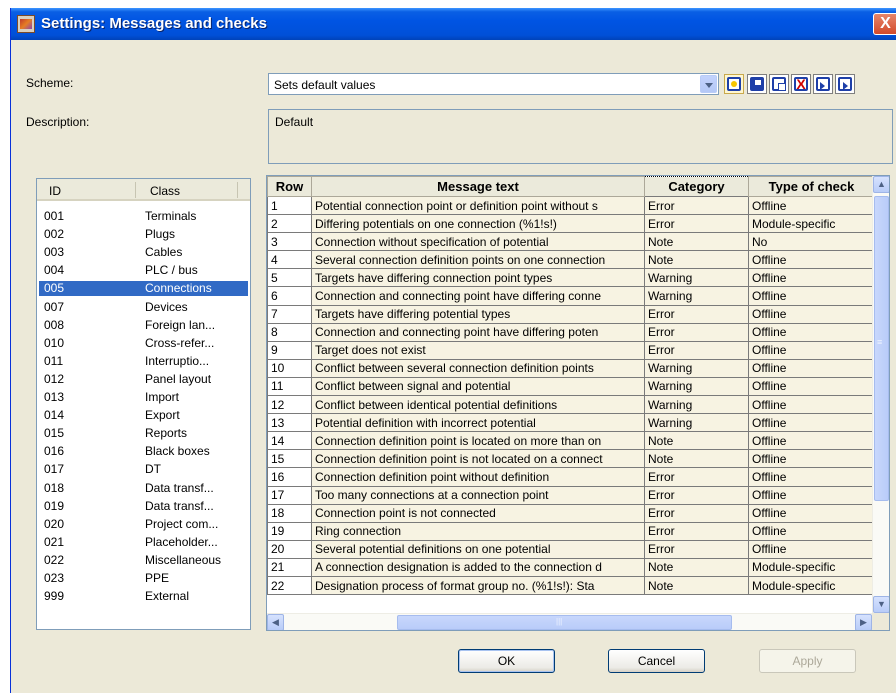 The width and height of the screenshot is (896, 693). Describe the element at coordinates (289, 332) in the screenshot. I see `row-number-cell: 8` at that location.